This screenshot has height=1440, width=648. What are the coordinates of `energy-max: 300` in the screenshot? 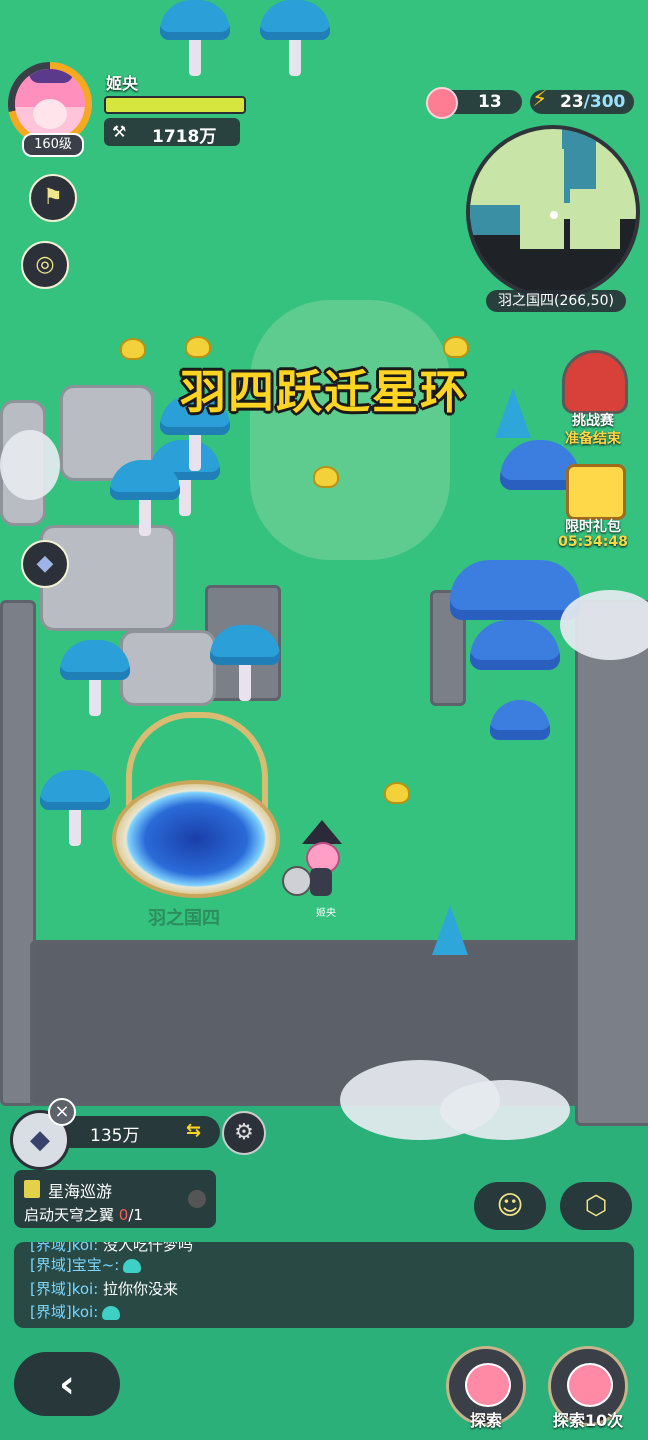 It's located at (607, 102).